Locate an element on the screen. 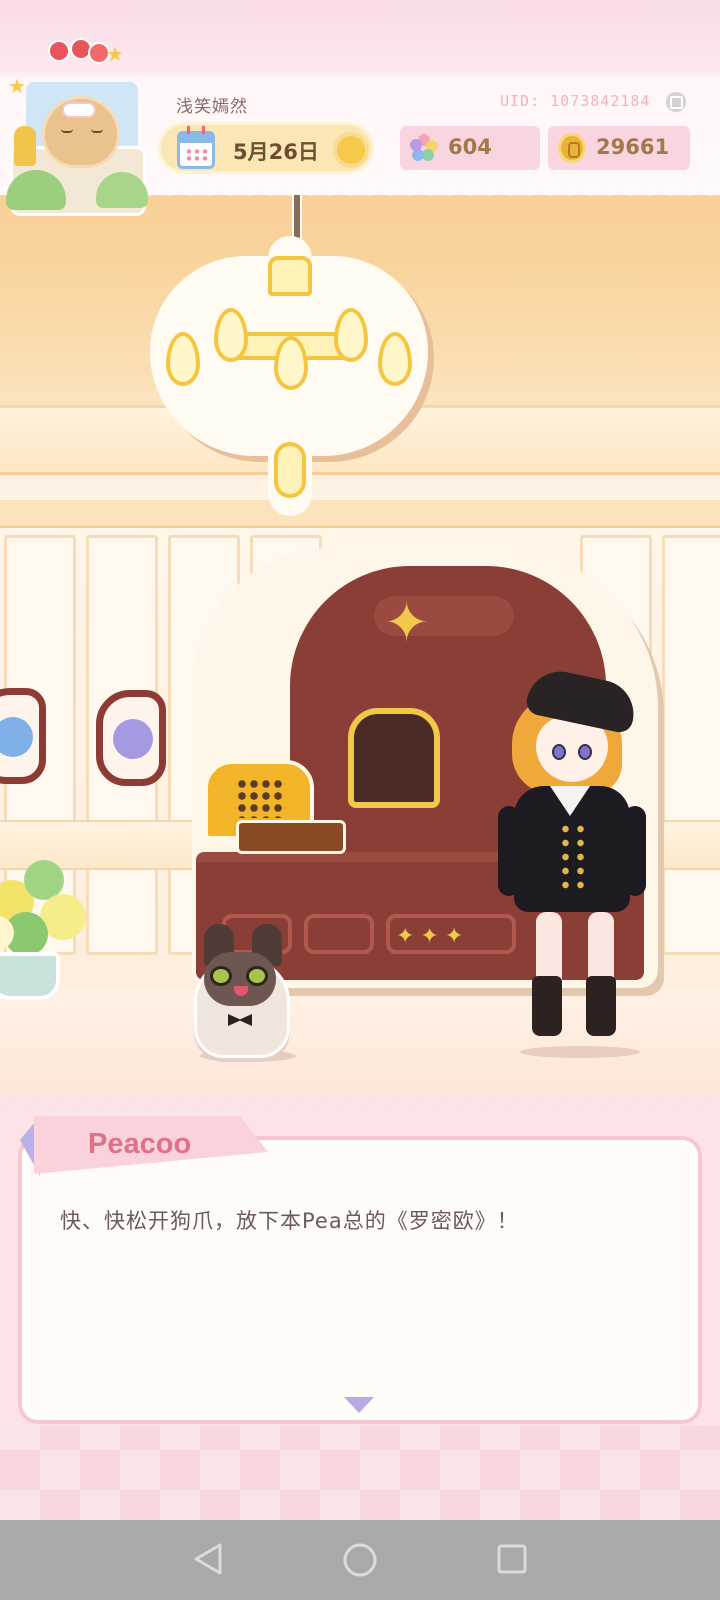  copy-icon is located at coordinates (676, 102).